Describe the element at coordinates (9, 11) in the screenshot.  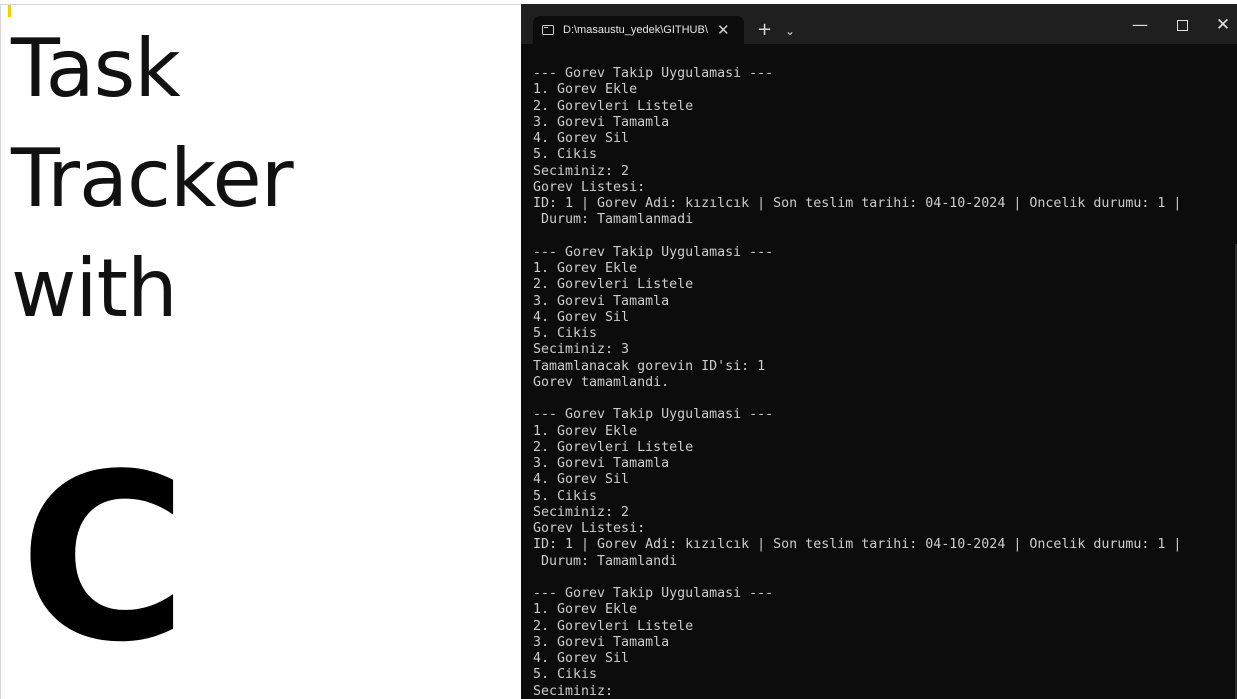
I see `text-cursor-marker` at that location.